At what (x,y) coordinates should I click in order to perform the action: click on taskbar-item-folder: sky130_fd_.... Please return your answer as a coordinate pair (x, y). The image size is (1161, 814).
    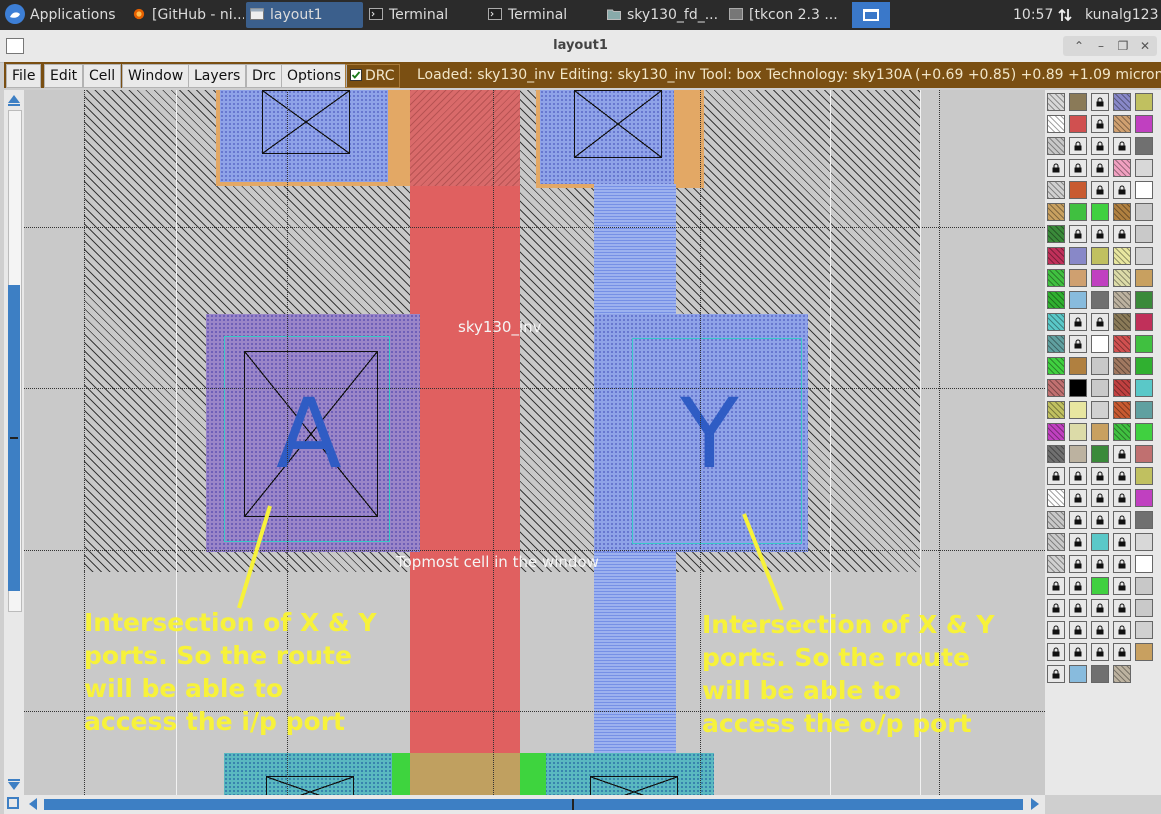
    Looking at the image, I should click on (663, 15).